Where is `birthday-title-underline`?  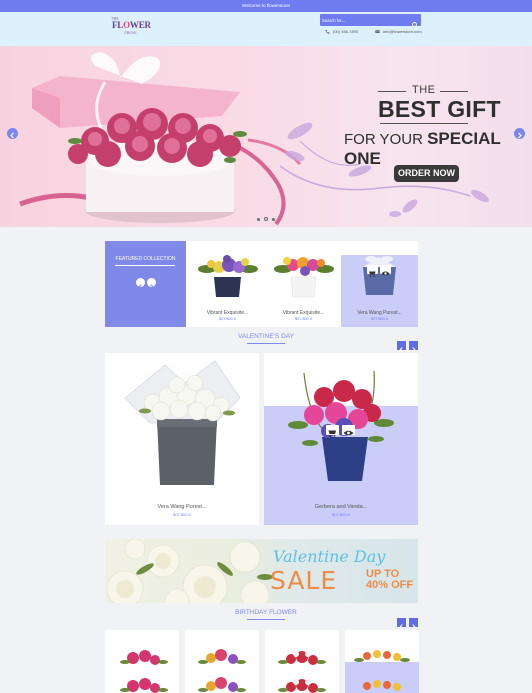 birthday-title-underline is located at coordinates (266, 619).